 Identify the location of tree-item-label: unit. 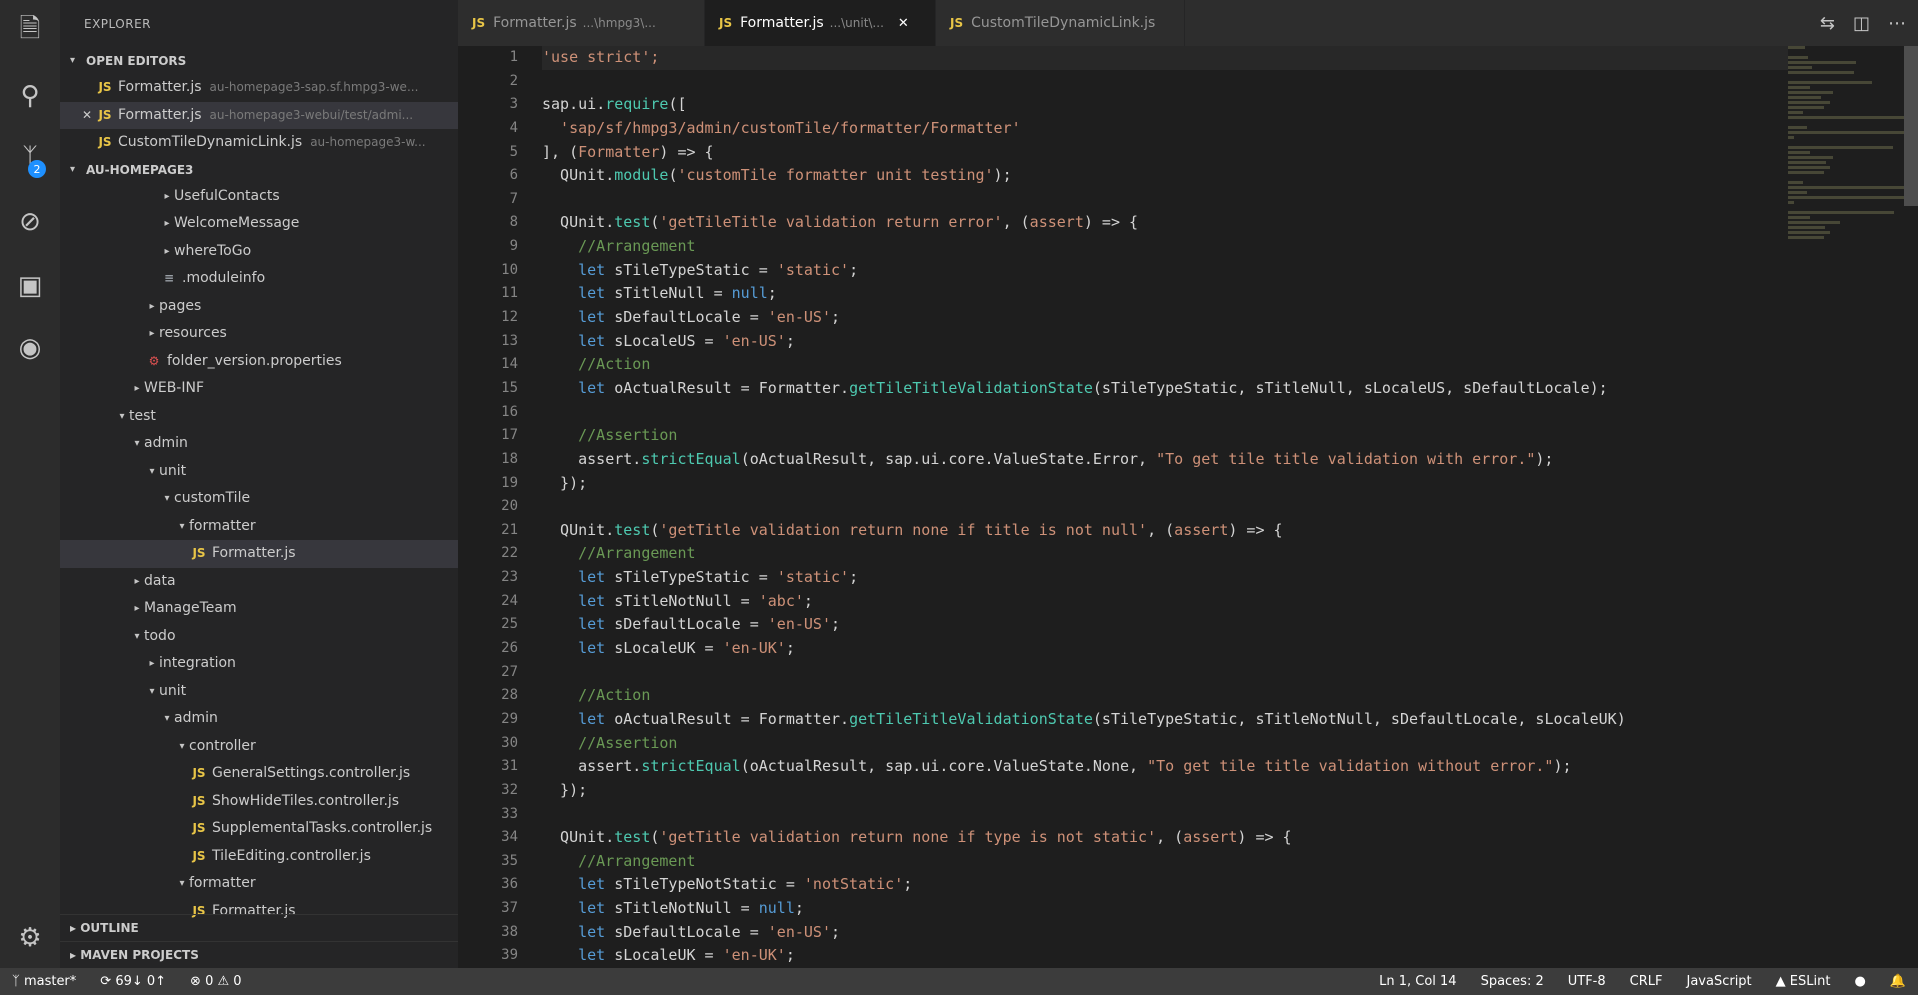
(173, 690).